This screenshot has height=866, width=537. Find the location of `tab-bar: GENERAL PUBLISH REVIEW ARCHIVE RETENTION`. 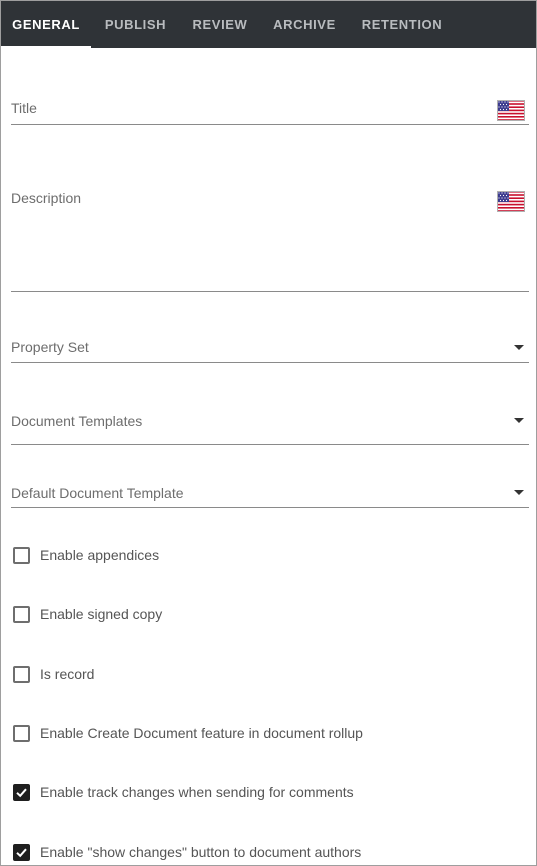

tab-bar: GENERAL PUBLISH REVIEW ARCHIVE RETENTION is located at coordinates (268, 24).